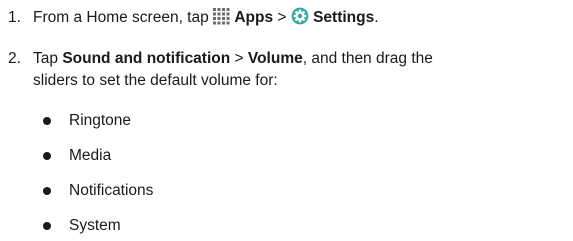  I want to click on list-item: Media, so click(286, 156).